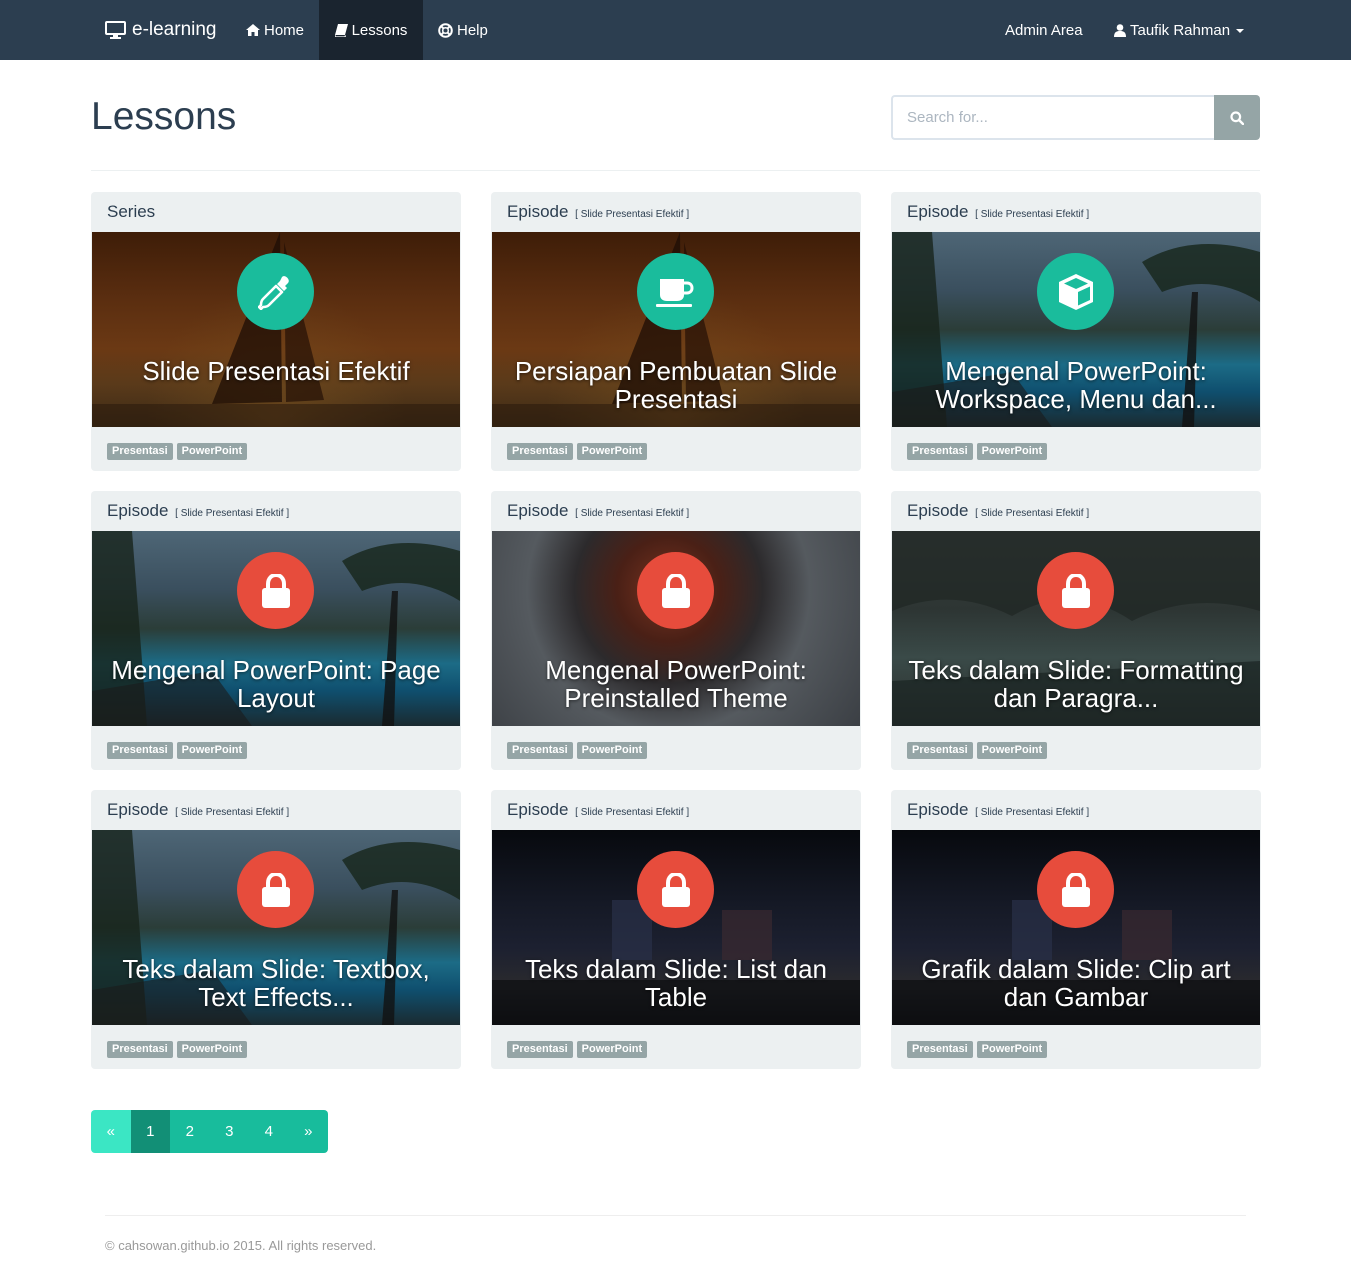 Image resolution: width=1351 pixels, height=1265 pixels. What do you see at coordinates (1120, 30) in the screenshot?
I see `user-icon` at bounding box center [1120, 30].